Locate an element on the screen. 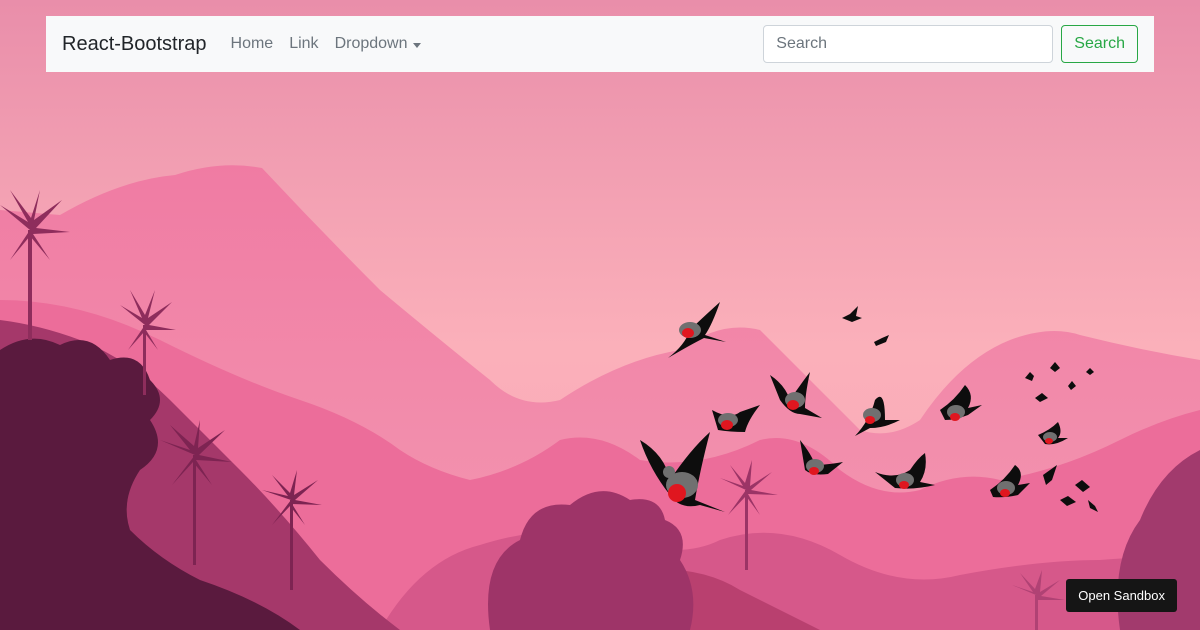 This screenshot has height=630, width=1200. nav-dropdown-toggle: Dropdown is located at coordinates (378, 44).